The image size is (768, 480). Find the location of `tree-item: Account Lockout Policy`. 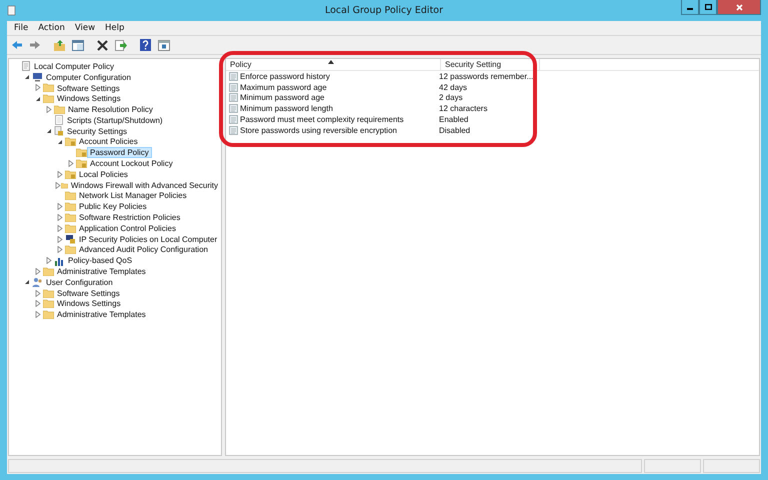

tree-item: Account Lockout Policy is located at coordinates (131, 164).